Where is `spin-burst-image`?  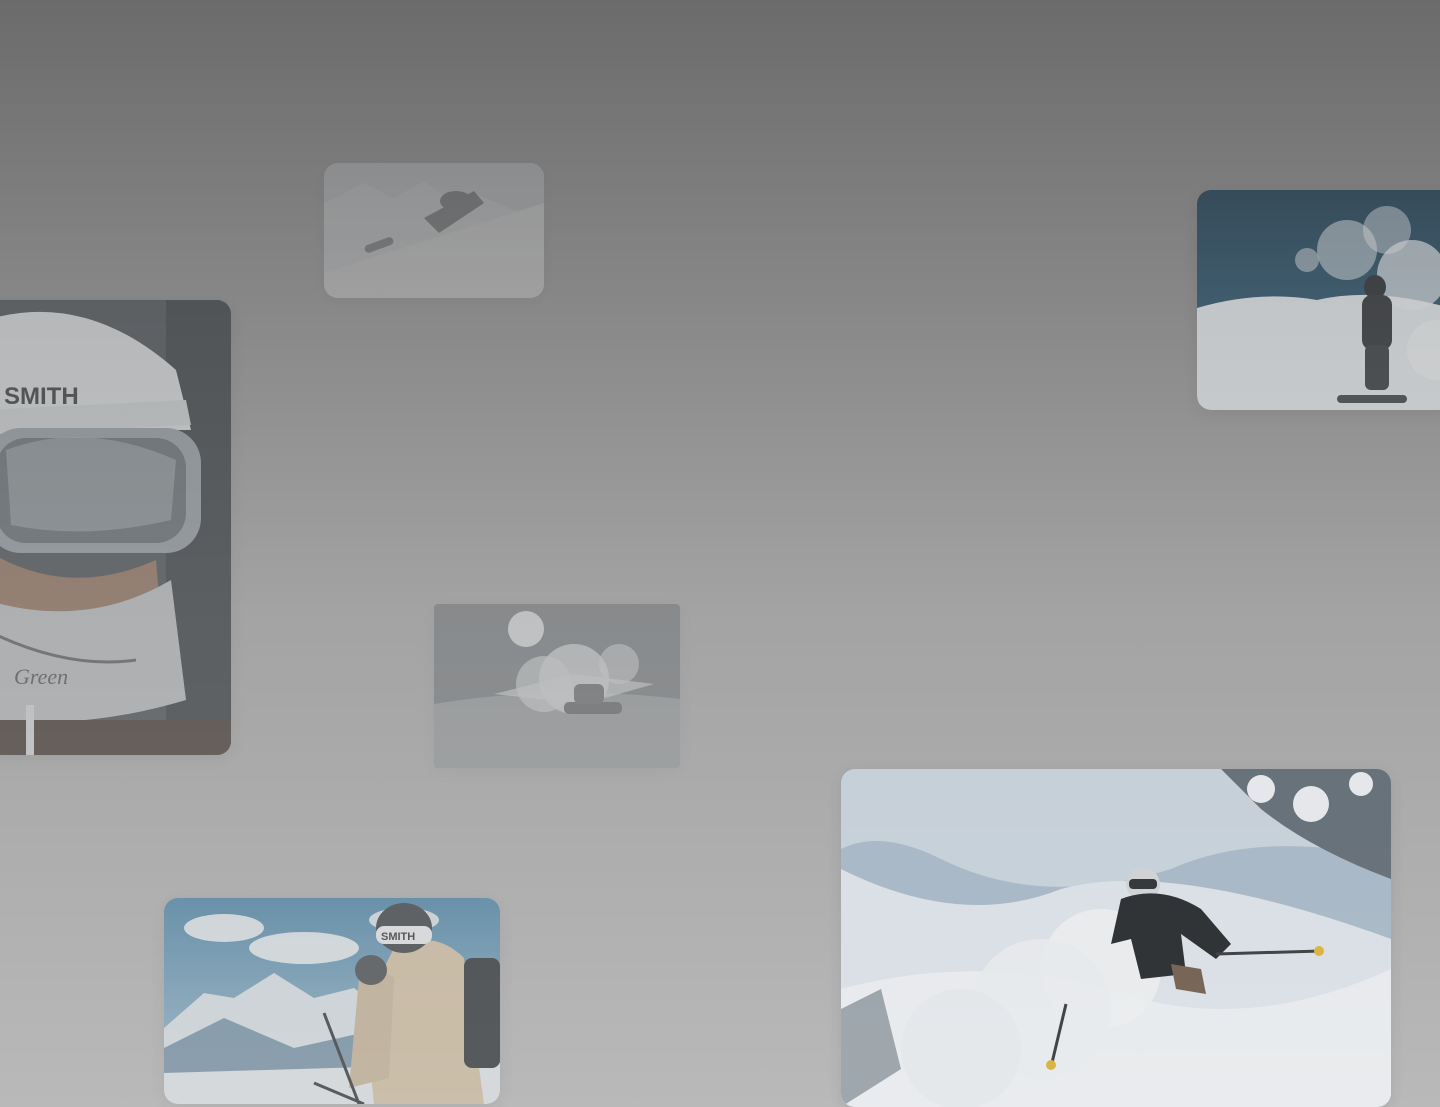
spin-burst-image is located at coordinates (557, 686).